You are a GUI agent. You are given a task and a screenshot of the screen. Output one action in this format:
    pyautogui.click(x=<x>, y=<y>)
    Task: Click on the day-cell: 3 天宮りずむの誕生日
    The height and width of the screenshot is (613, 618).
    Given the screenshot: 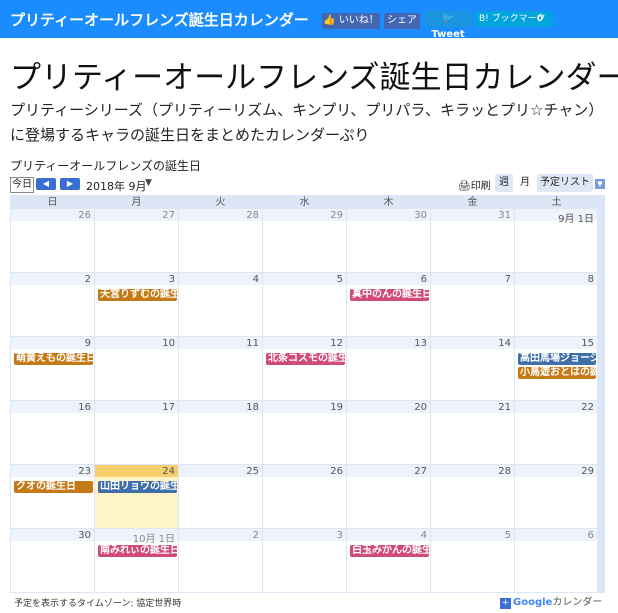 What is the action you would take?
    pyautogui.click(x=136, y=304)
    